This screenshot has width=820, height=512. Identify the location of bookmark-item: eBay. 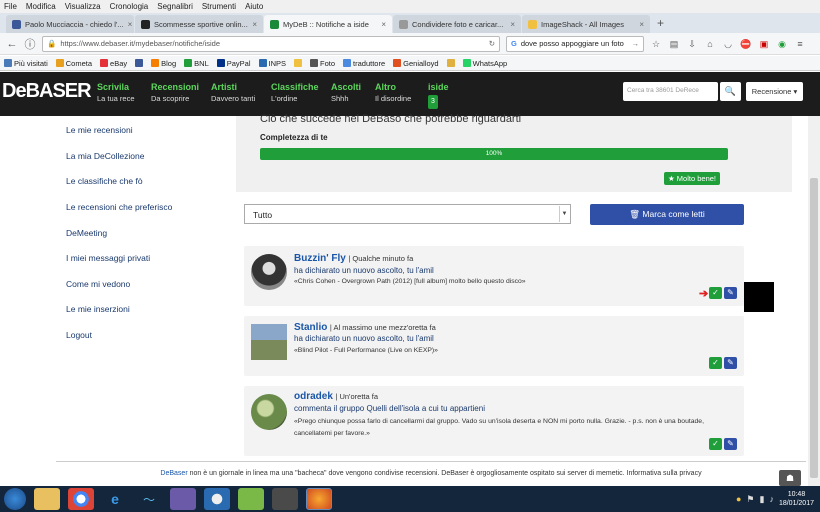
(113, 63).